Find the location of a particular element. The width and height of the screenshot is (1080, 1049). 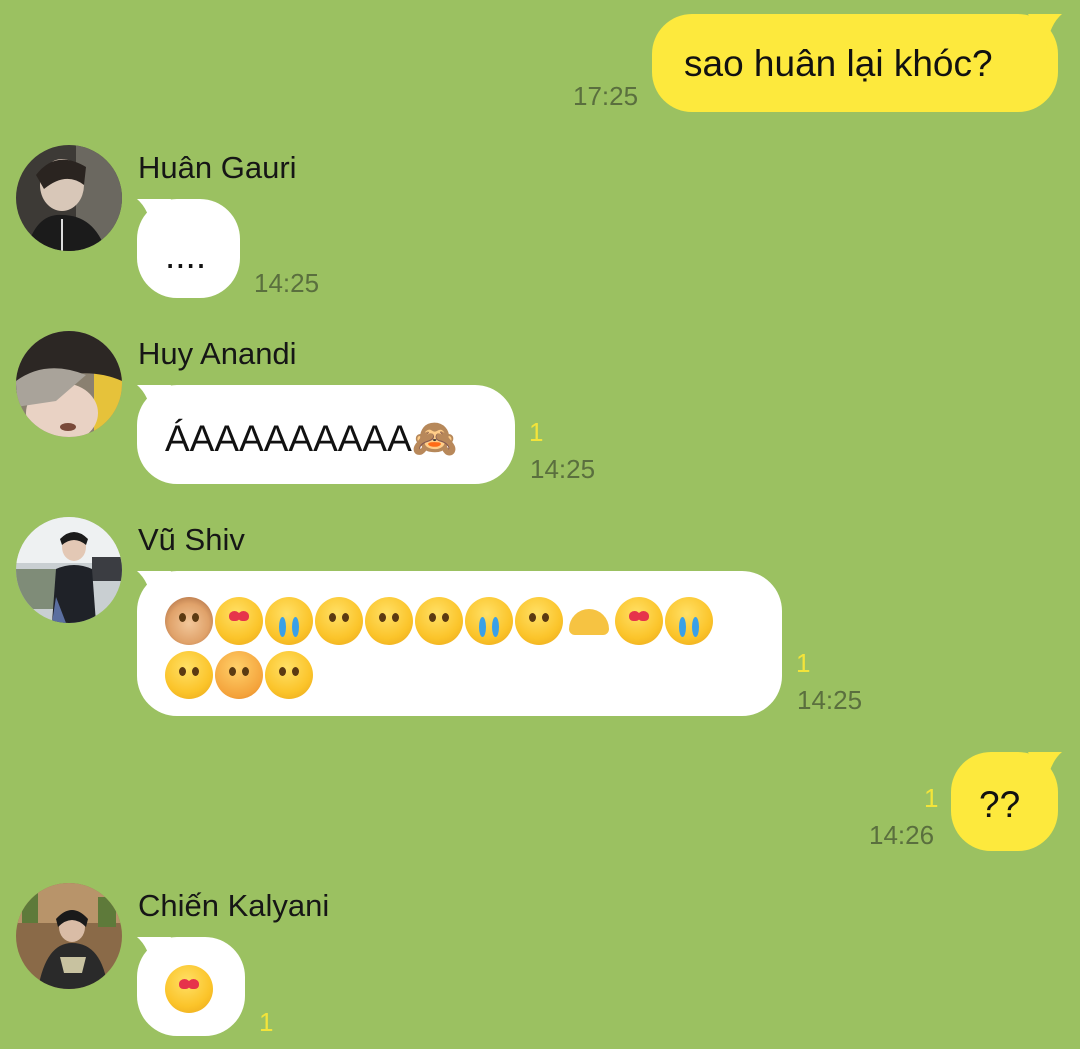

smiling-tear-icon is located at coordinates (489, 621).